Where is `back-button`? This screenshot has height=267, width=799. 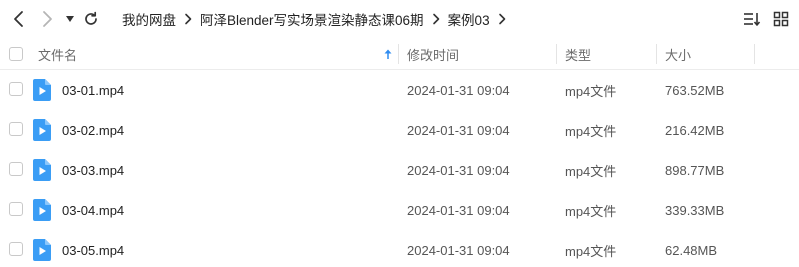 back-button is located at coordinates (18, 19).